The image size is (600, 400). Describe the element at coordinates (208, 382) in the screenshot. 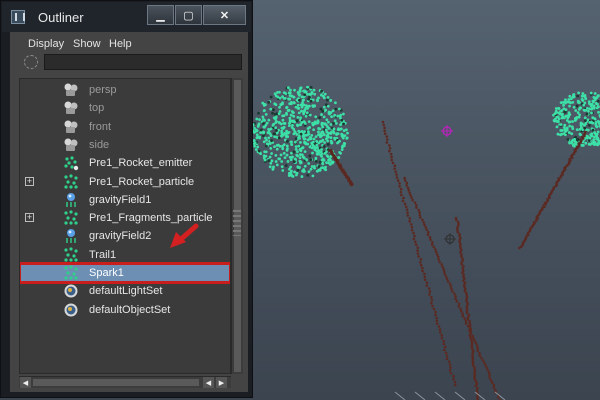

I see `scroll-left-end-icon: ◀` at that location.